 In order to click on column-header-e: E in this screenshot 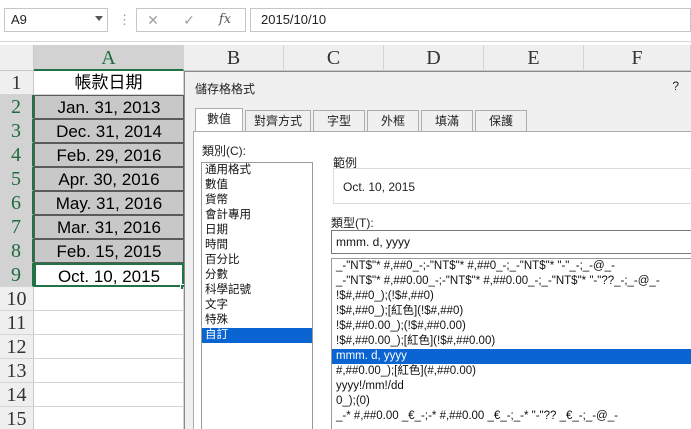, I will do `click(534, 58)`.